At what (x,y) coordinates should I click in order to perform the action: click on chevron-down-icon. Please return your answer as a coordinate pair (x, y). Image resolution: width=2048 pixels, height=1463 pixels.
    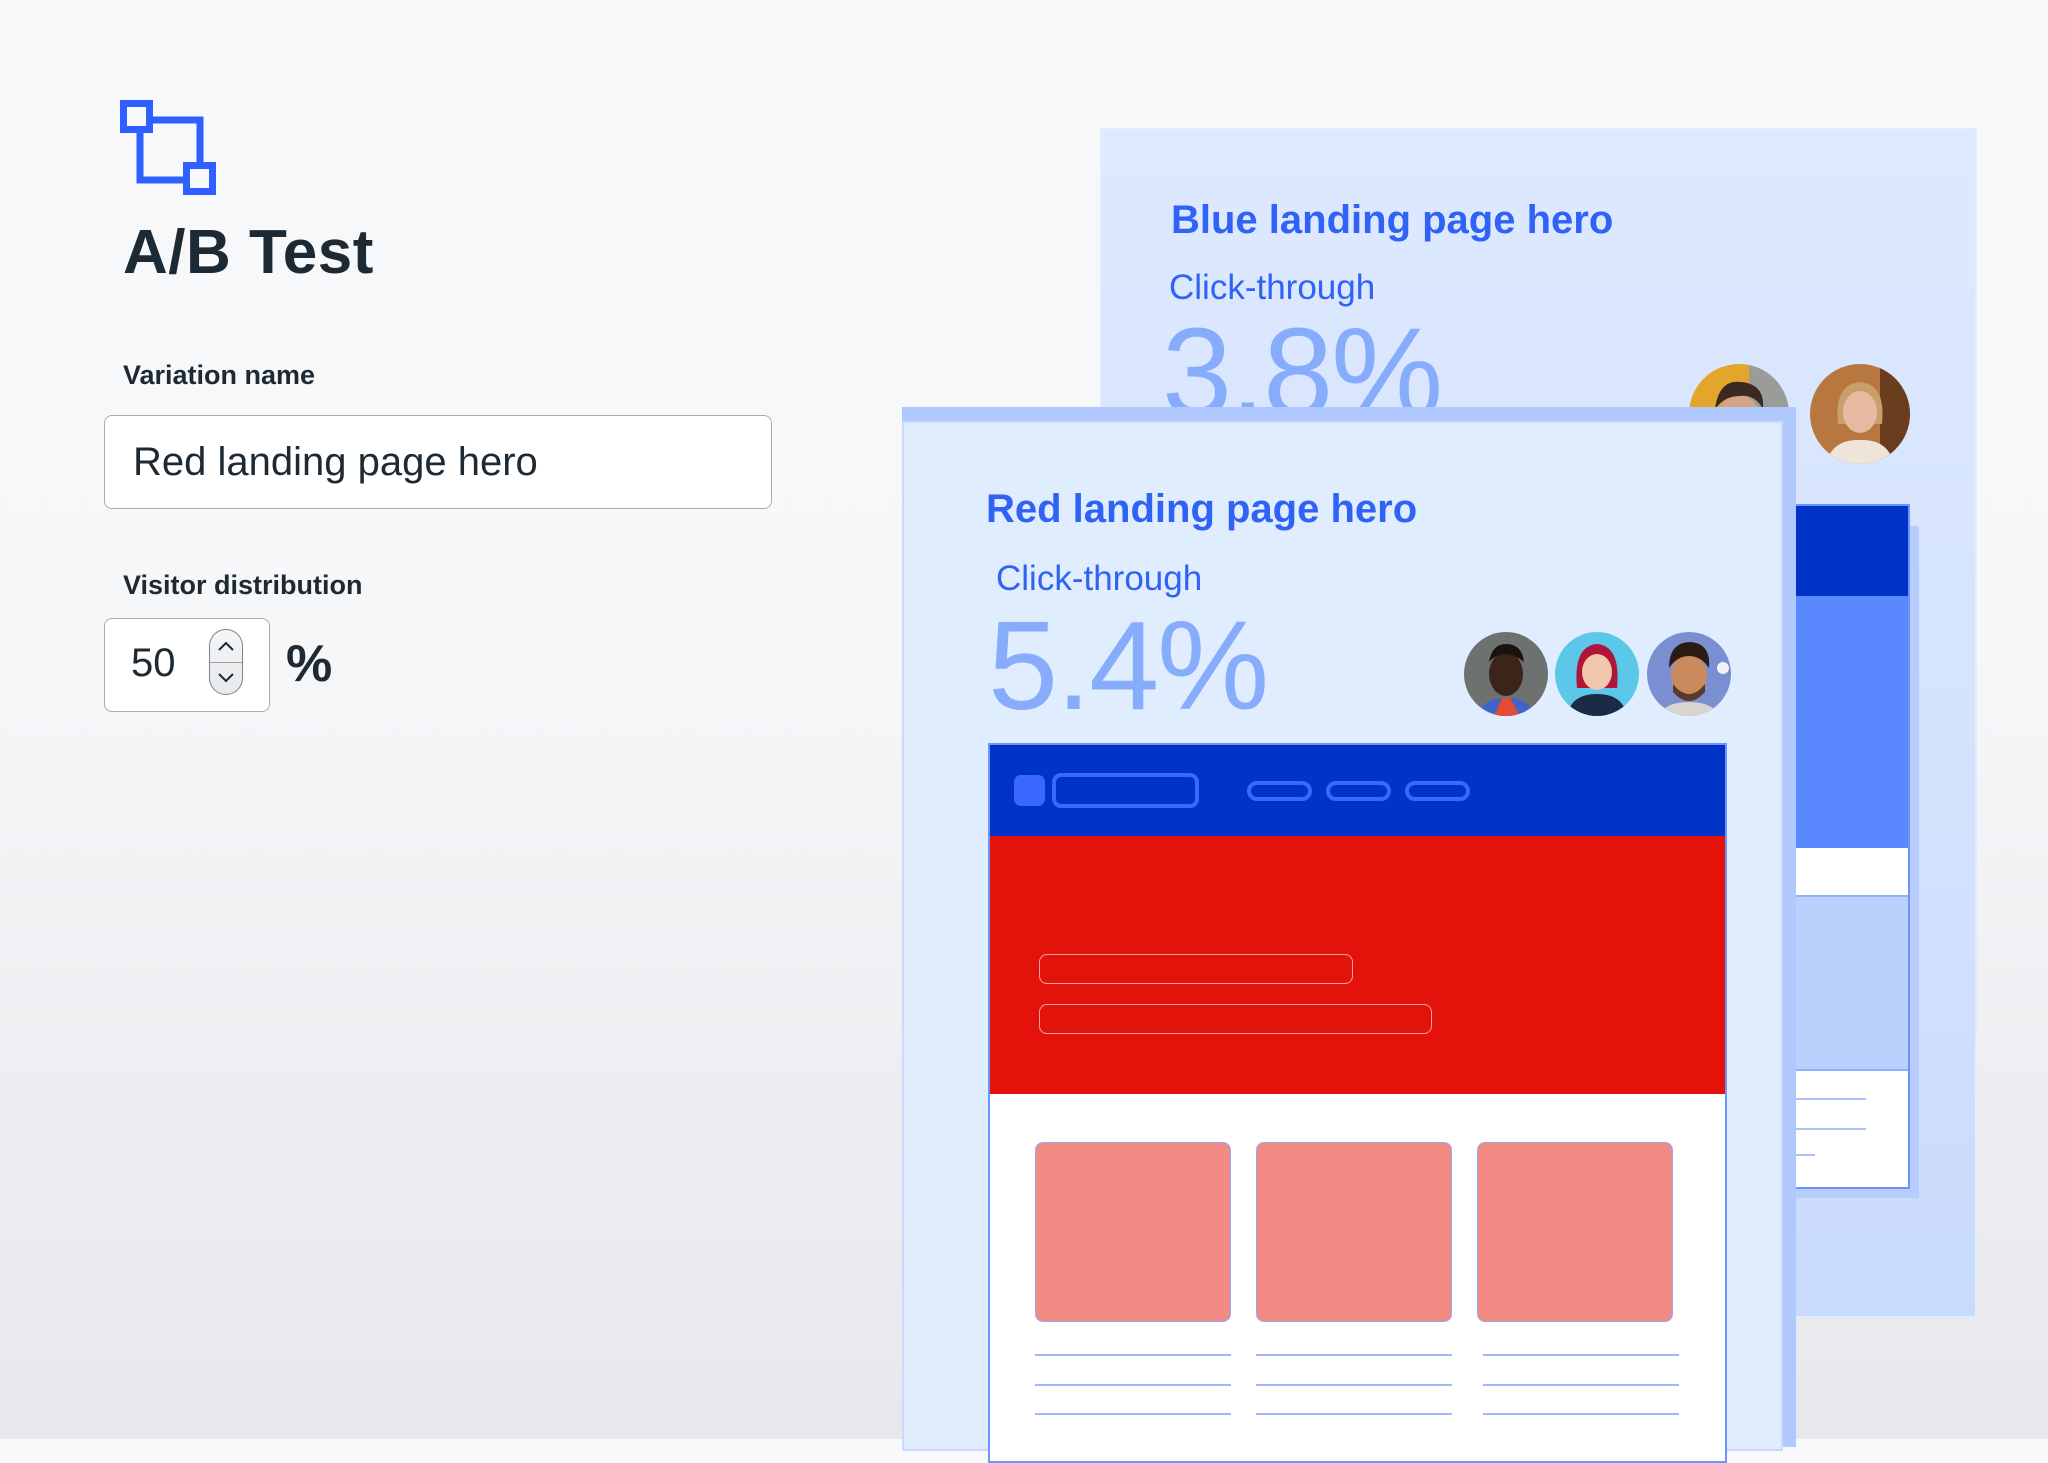
    Looking at the image, I should click on (226, 678).